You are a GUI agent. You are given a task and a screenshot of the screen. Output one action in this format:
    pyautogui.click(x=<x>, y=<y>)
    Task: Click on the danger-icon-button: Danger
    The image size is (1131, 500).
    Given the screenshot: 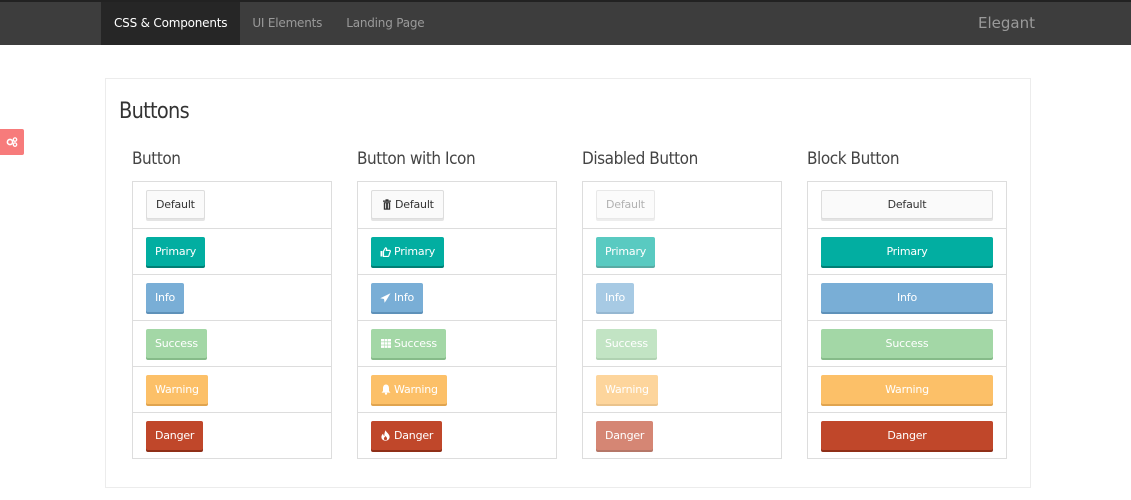 What is the action you would take?
    pyautogui.click(x=407, y=435)
    